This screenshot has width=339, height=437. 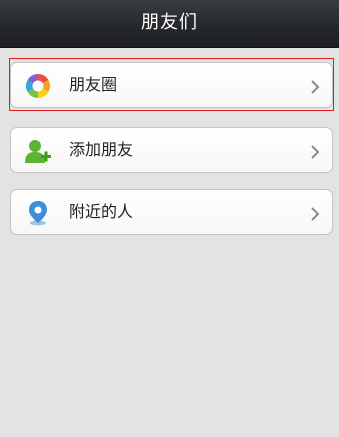 I want to click on menu-item-label: 朋友圈, so click(x=93, y=84).